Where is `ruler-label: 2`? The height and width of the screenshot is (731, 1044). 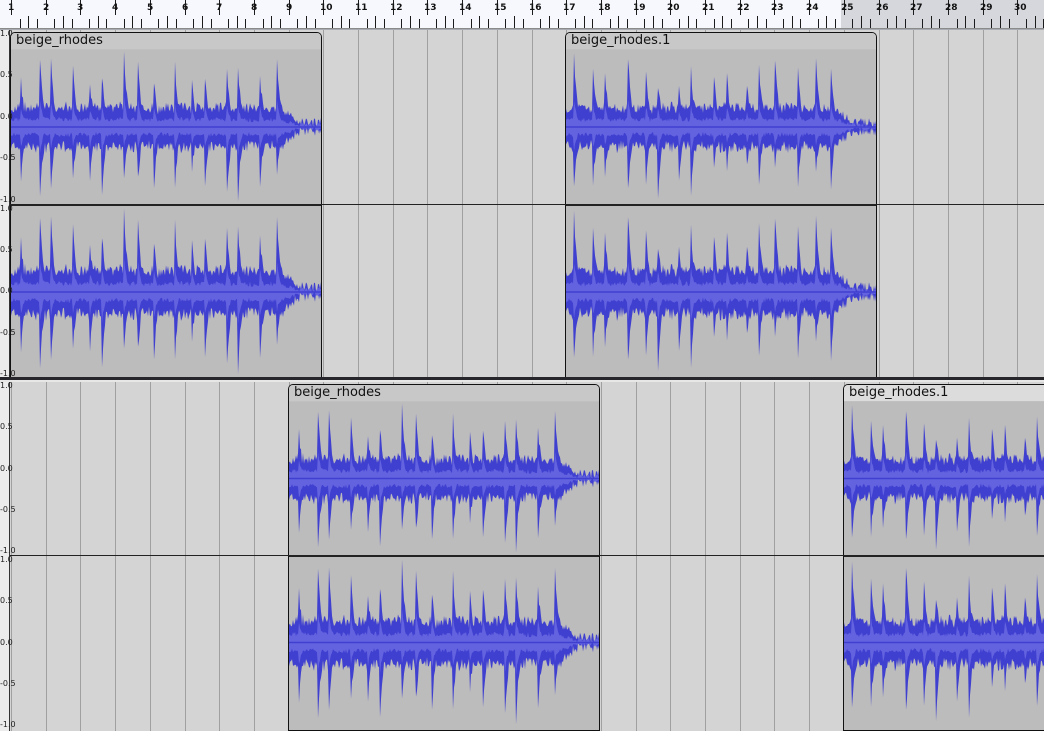
ruler-label: 2 is located at coordinates (46, 8).